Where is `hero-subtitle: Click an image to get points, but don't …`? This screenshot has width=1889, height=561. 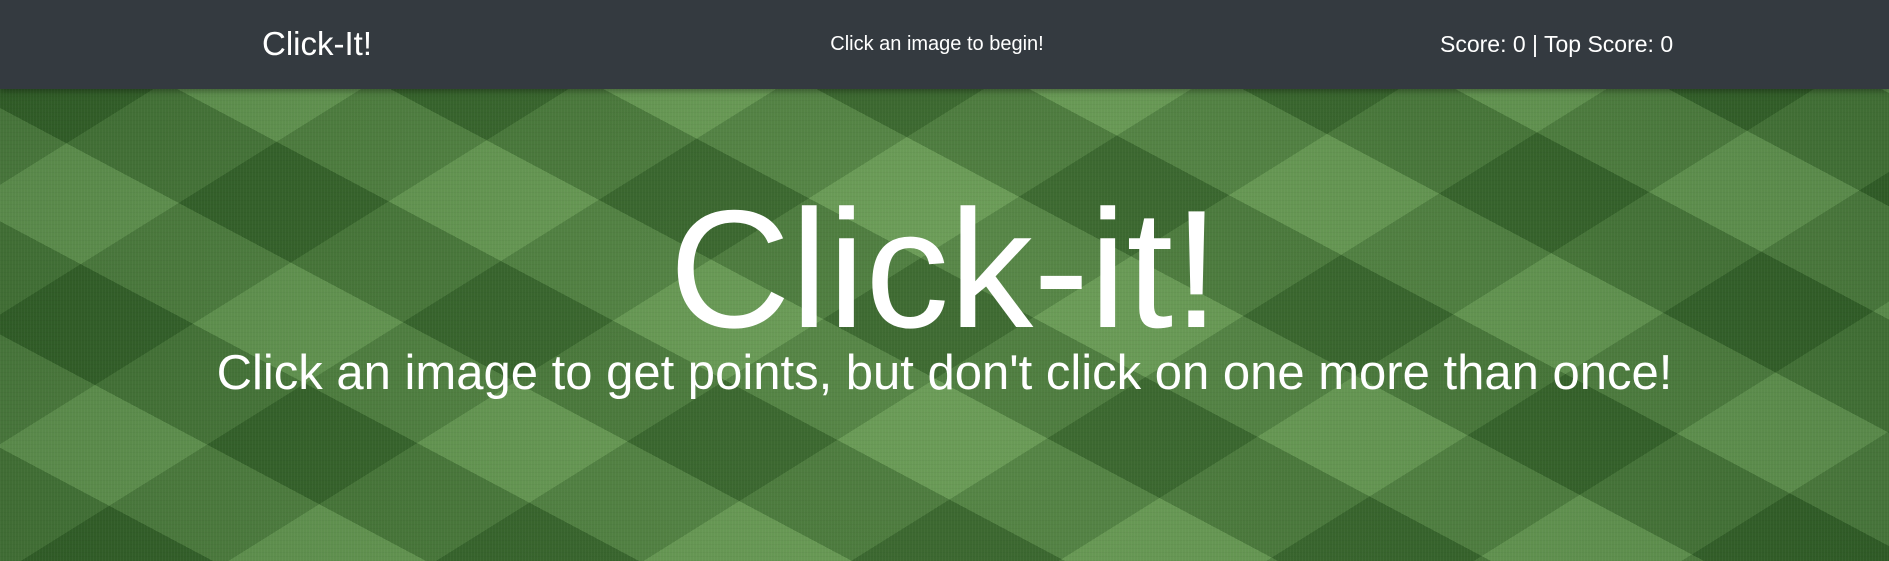
hero-subtitle: Click an image to get points, but don't … is located at coordinates (944, 373).